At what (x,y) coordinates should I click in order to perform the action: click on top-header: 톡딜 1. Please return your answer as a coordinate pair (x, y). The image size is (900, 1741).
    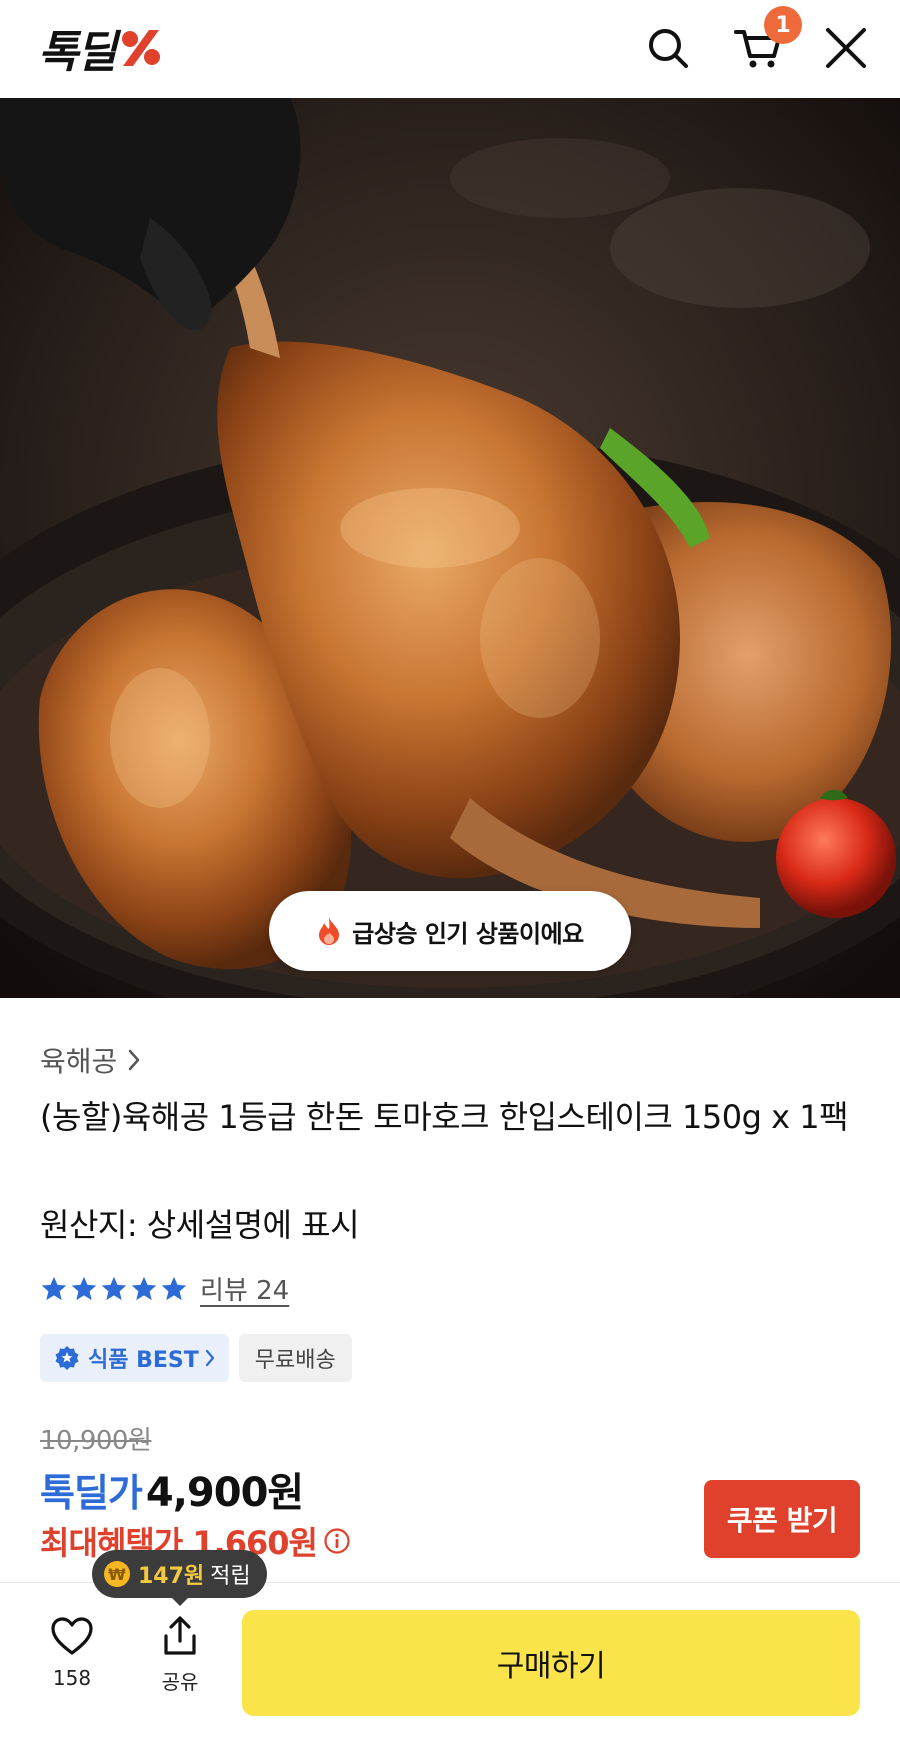
    Looking at the image, I should click on (450, 49).